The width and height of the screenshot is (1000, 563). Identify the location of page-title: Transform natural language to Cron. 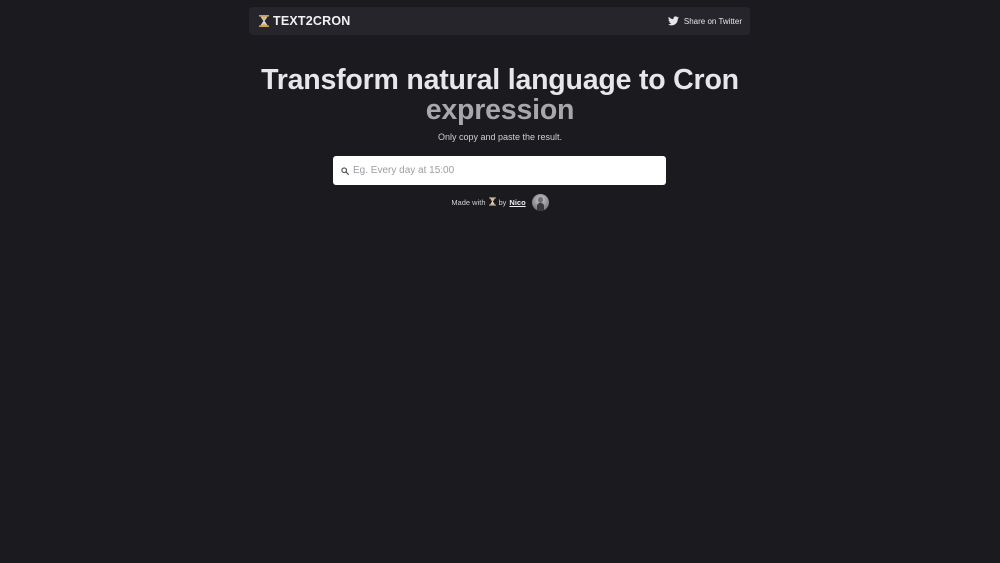
(500, 80).